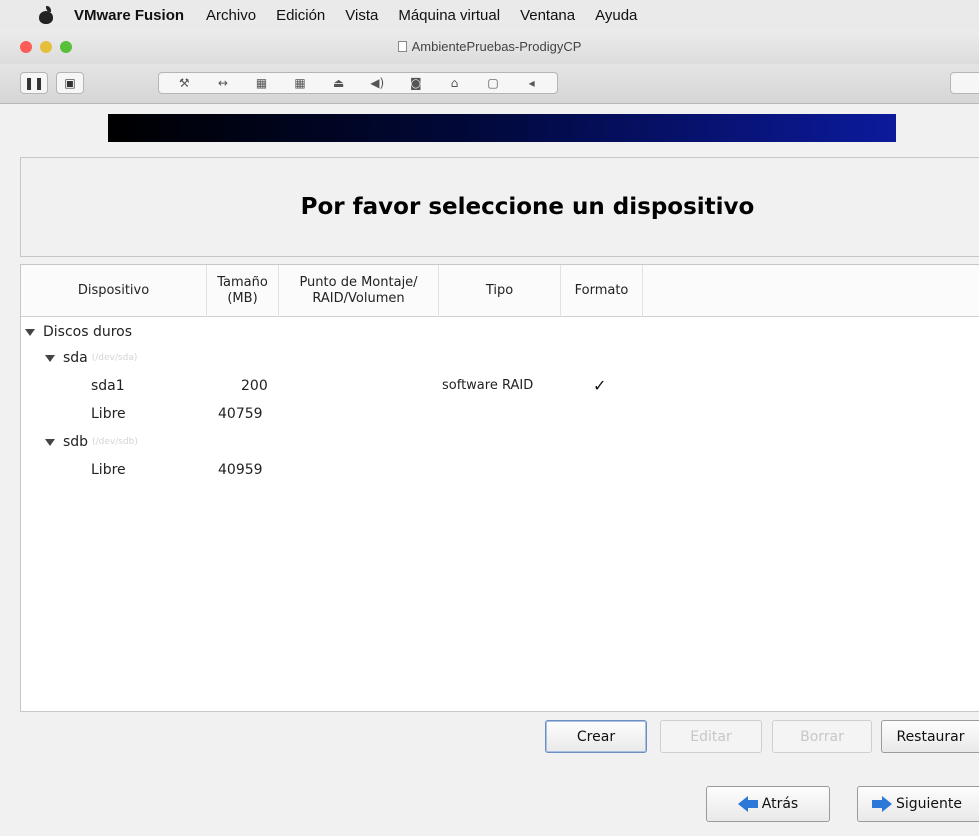 This screenshot has width=979, height=836. I want to click on installer-header: Por favor seleccione un dispositivo, so click(499, 207).